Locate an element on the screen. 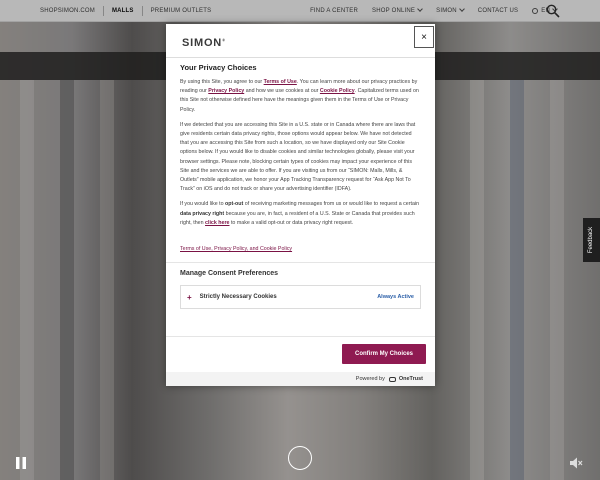 Image resolution: width=600 pixels, height=480 pixels. feedback-label: Feedback is located at coordinates (591, 240).